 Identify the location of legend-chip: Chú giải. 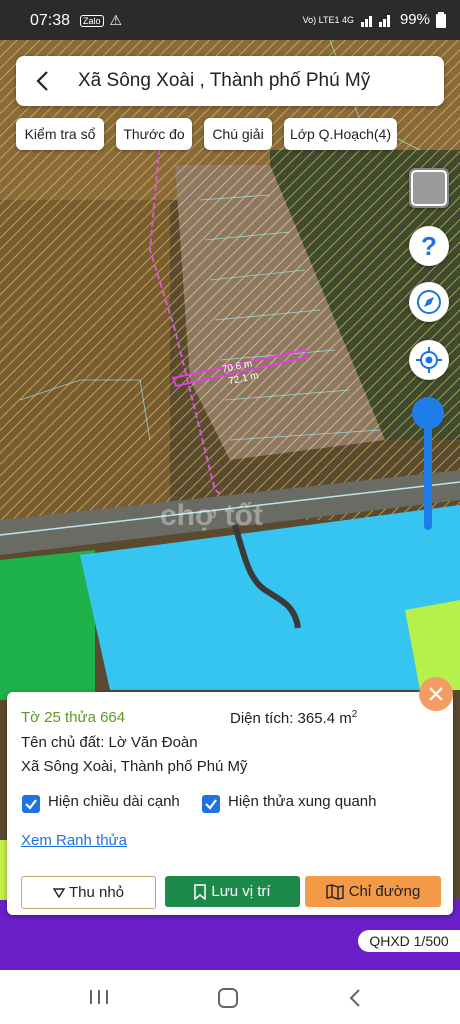
(238, 134).